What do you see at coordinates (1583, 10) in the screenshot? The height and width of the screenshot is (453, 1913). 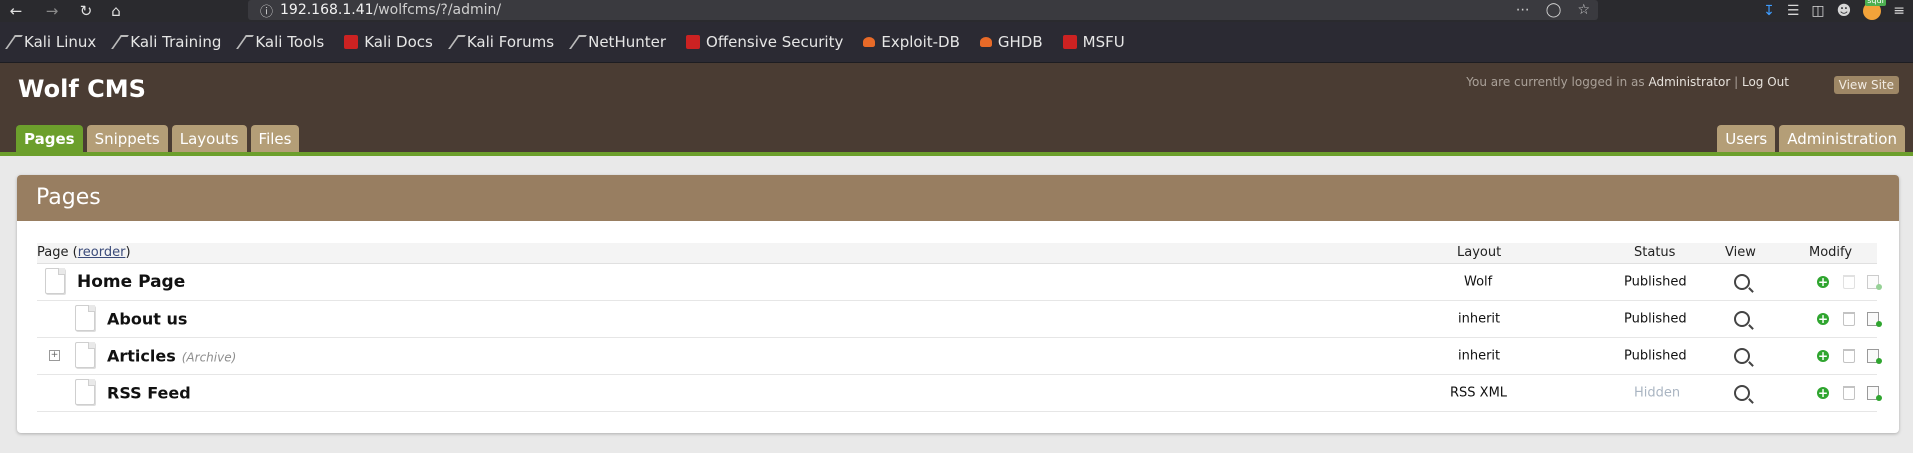 I see `star-icon: ☆` at bounding box center [1583, 10].